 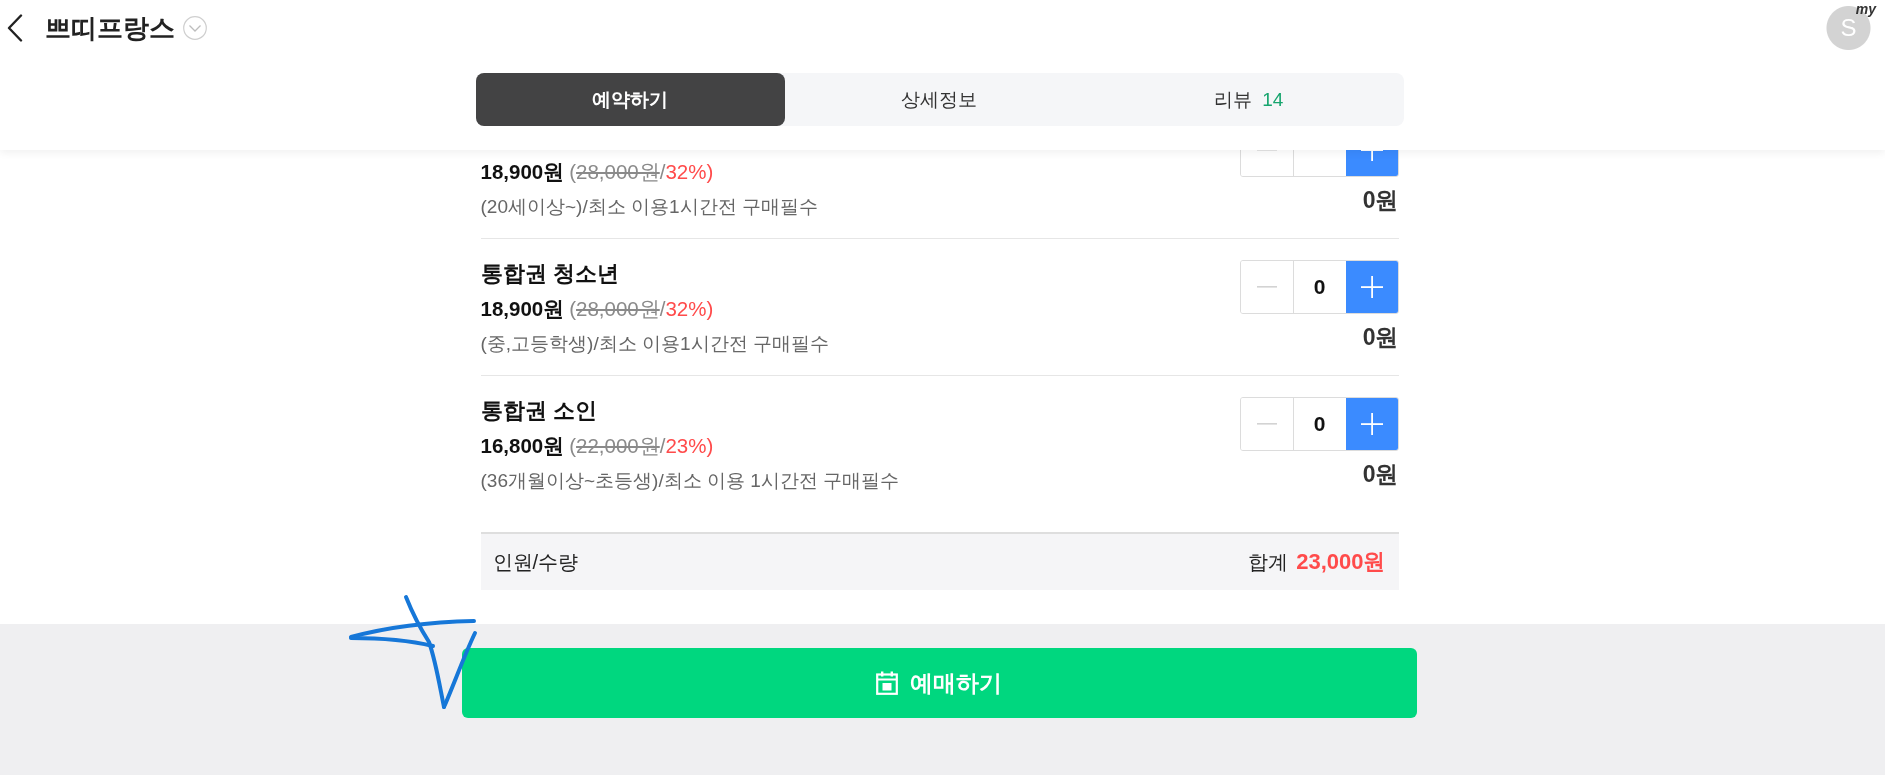 What do you see at coordinates (649, 206) in the screenshot?
I see `ticket-description: (20세이상~)/최소 이용1시간전 구매필수` at bounding box center [649, 206].